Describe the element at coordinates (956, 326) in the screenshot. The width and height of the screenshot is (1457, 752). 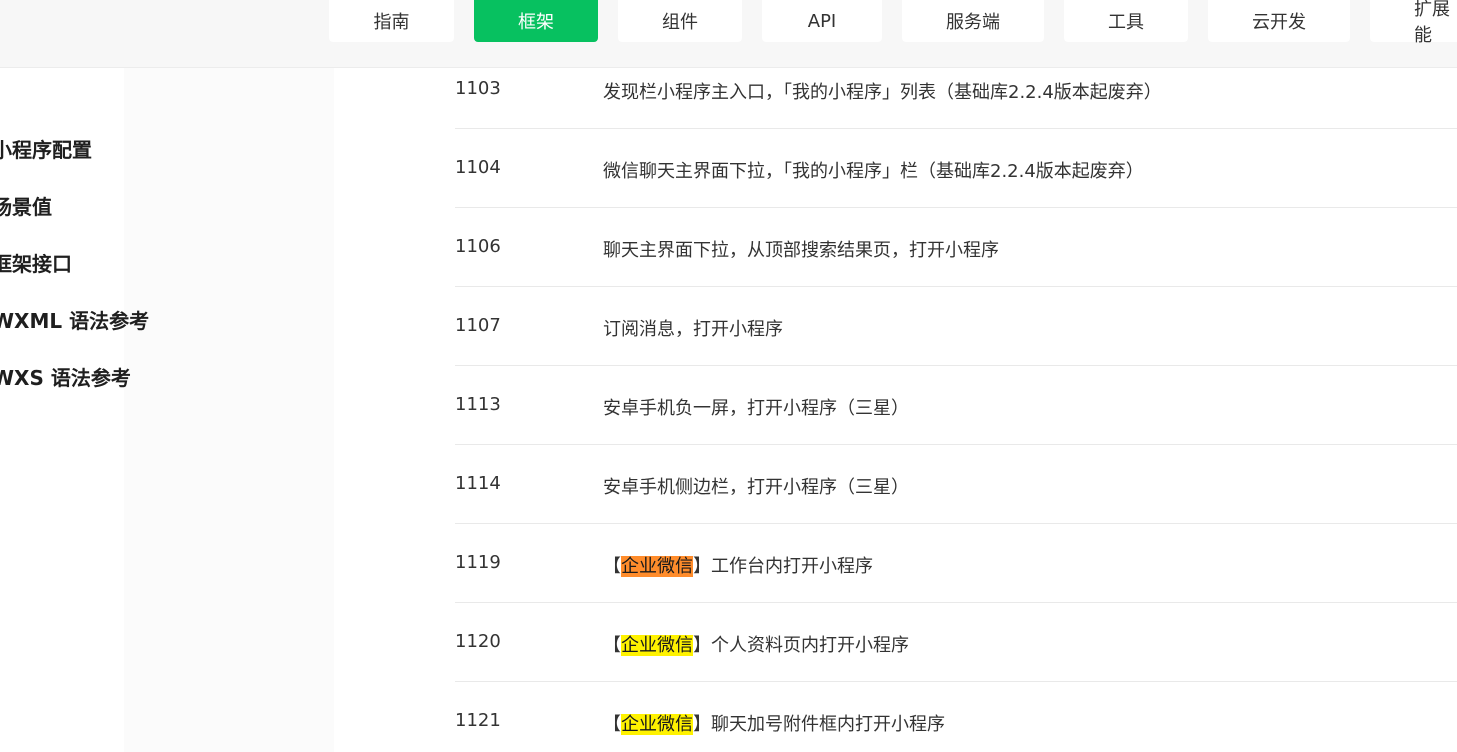
I see `table-row: 1107 订阅消息，打开小程序` at that location.